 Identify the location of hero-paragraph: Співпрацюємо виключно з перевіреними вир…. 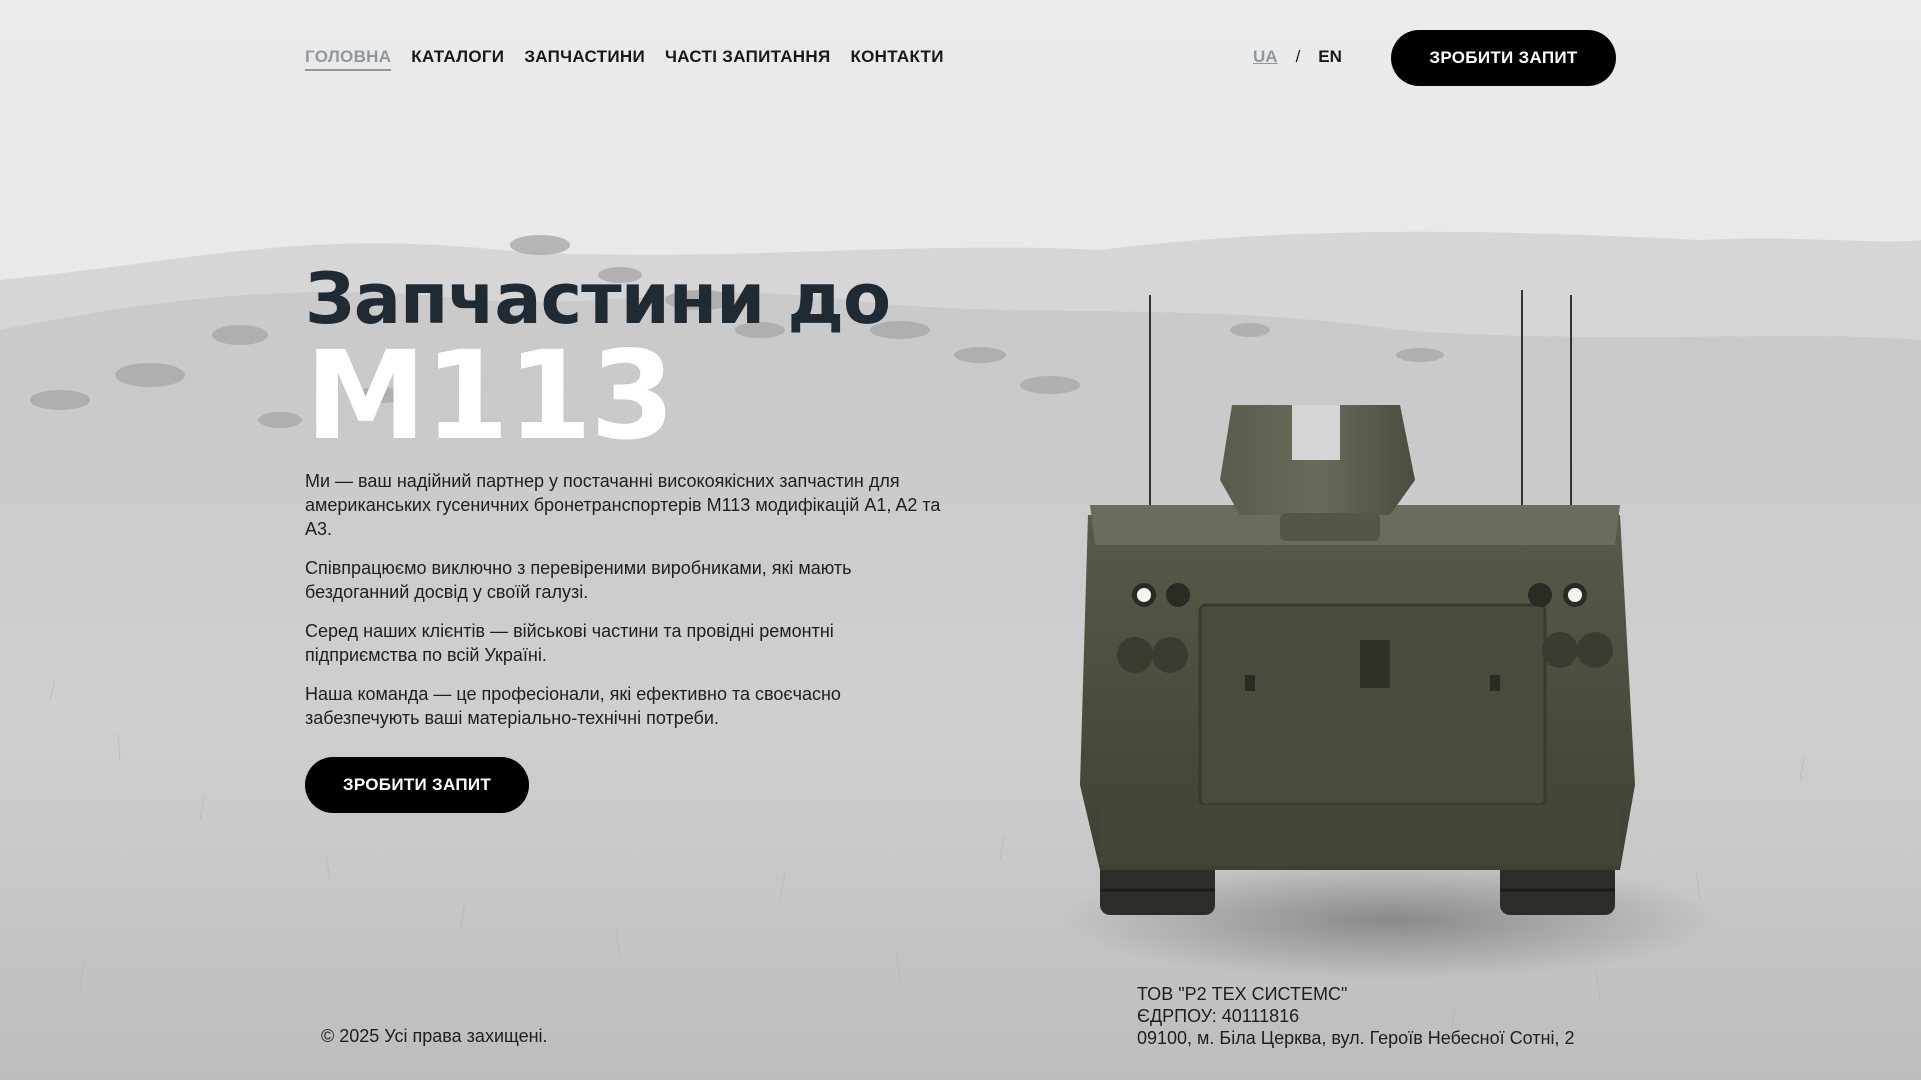
(578, 580).